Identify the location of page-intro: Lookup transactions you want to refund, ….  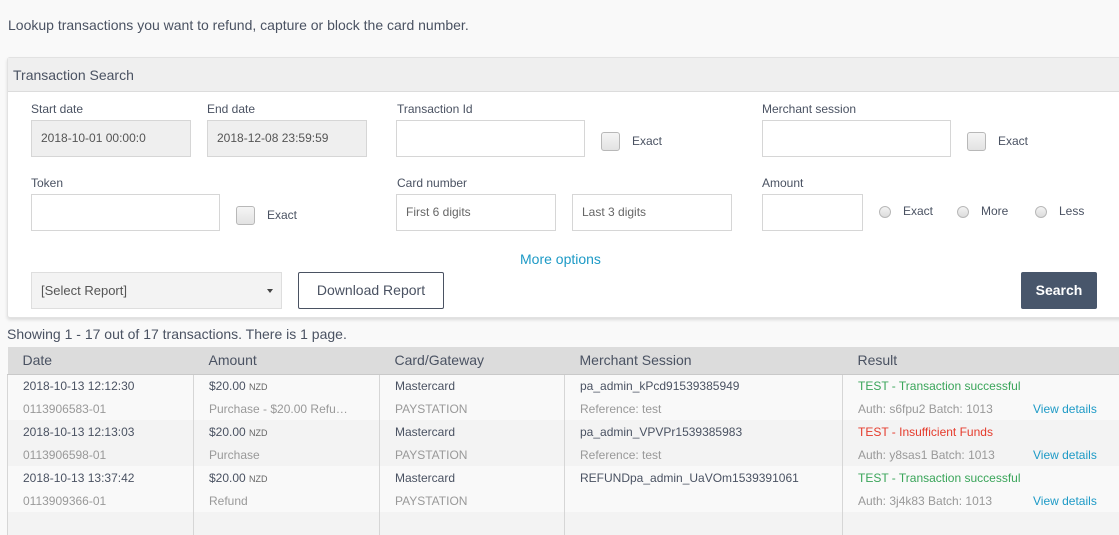
(238, 25).